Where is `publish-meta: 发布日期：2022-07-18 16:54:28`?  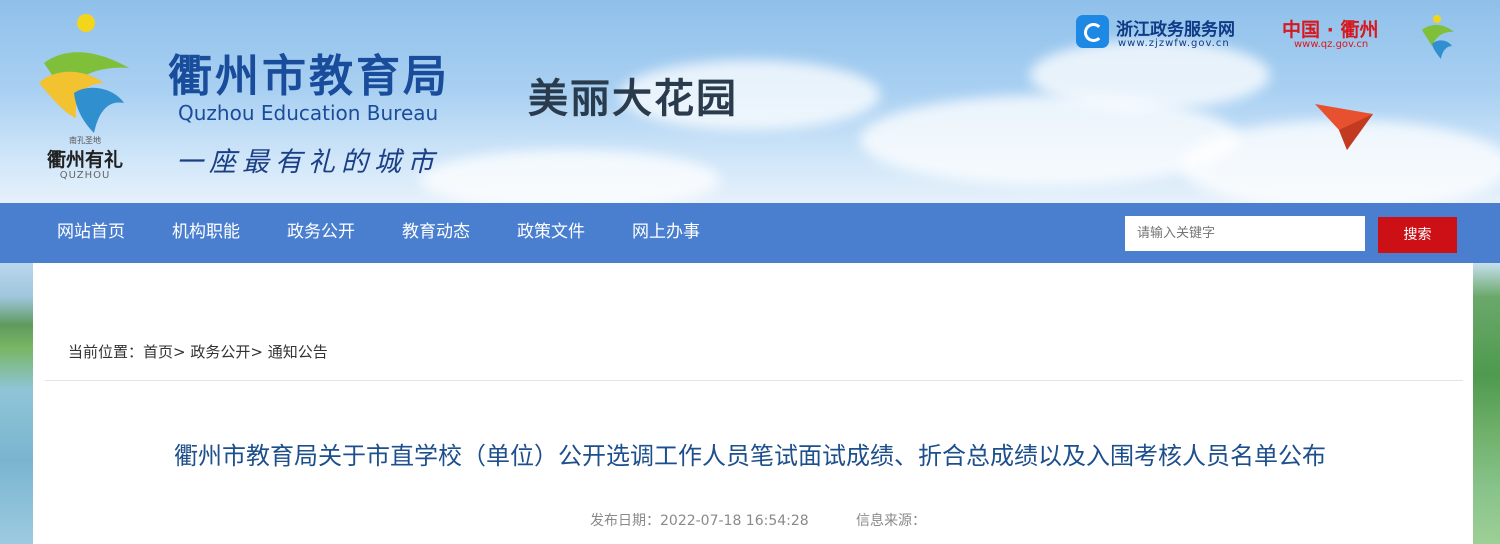
publish-meta: 发布日期：2022-07-18 16:54:28 is located at coordinates (699, 520).